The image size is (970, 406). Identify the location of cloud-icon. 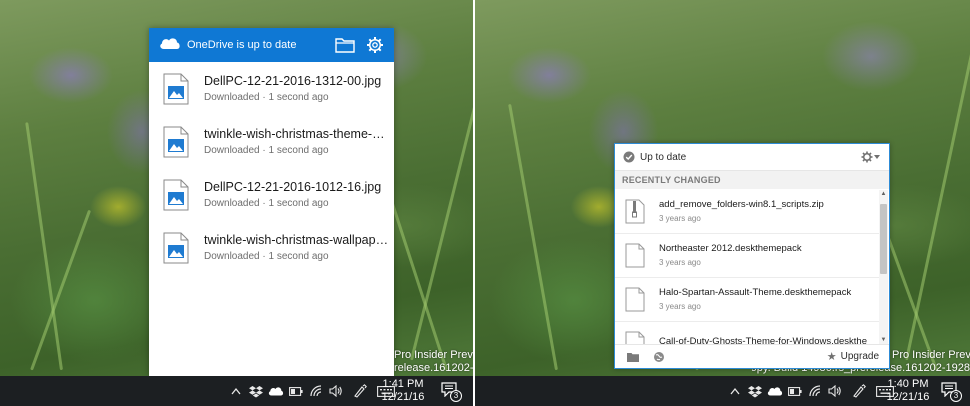
(170, 45).